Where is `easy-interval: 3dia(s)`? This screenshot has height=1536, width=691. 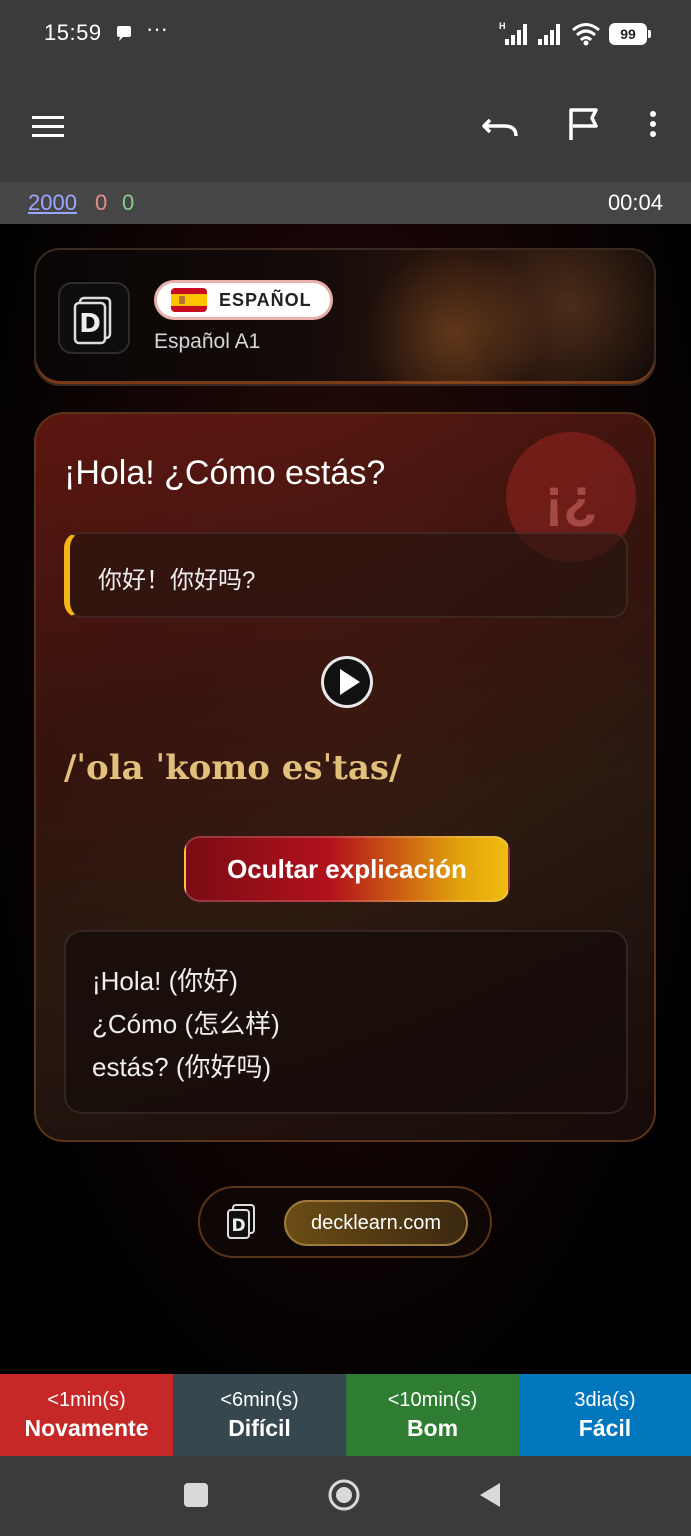 easy-interval: 3dia(s) is located at coordinates (605, 1400).